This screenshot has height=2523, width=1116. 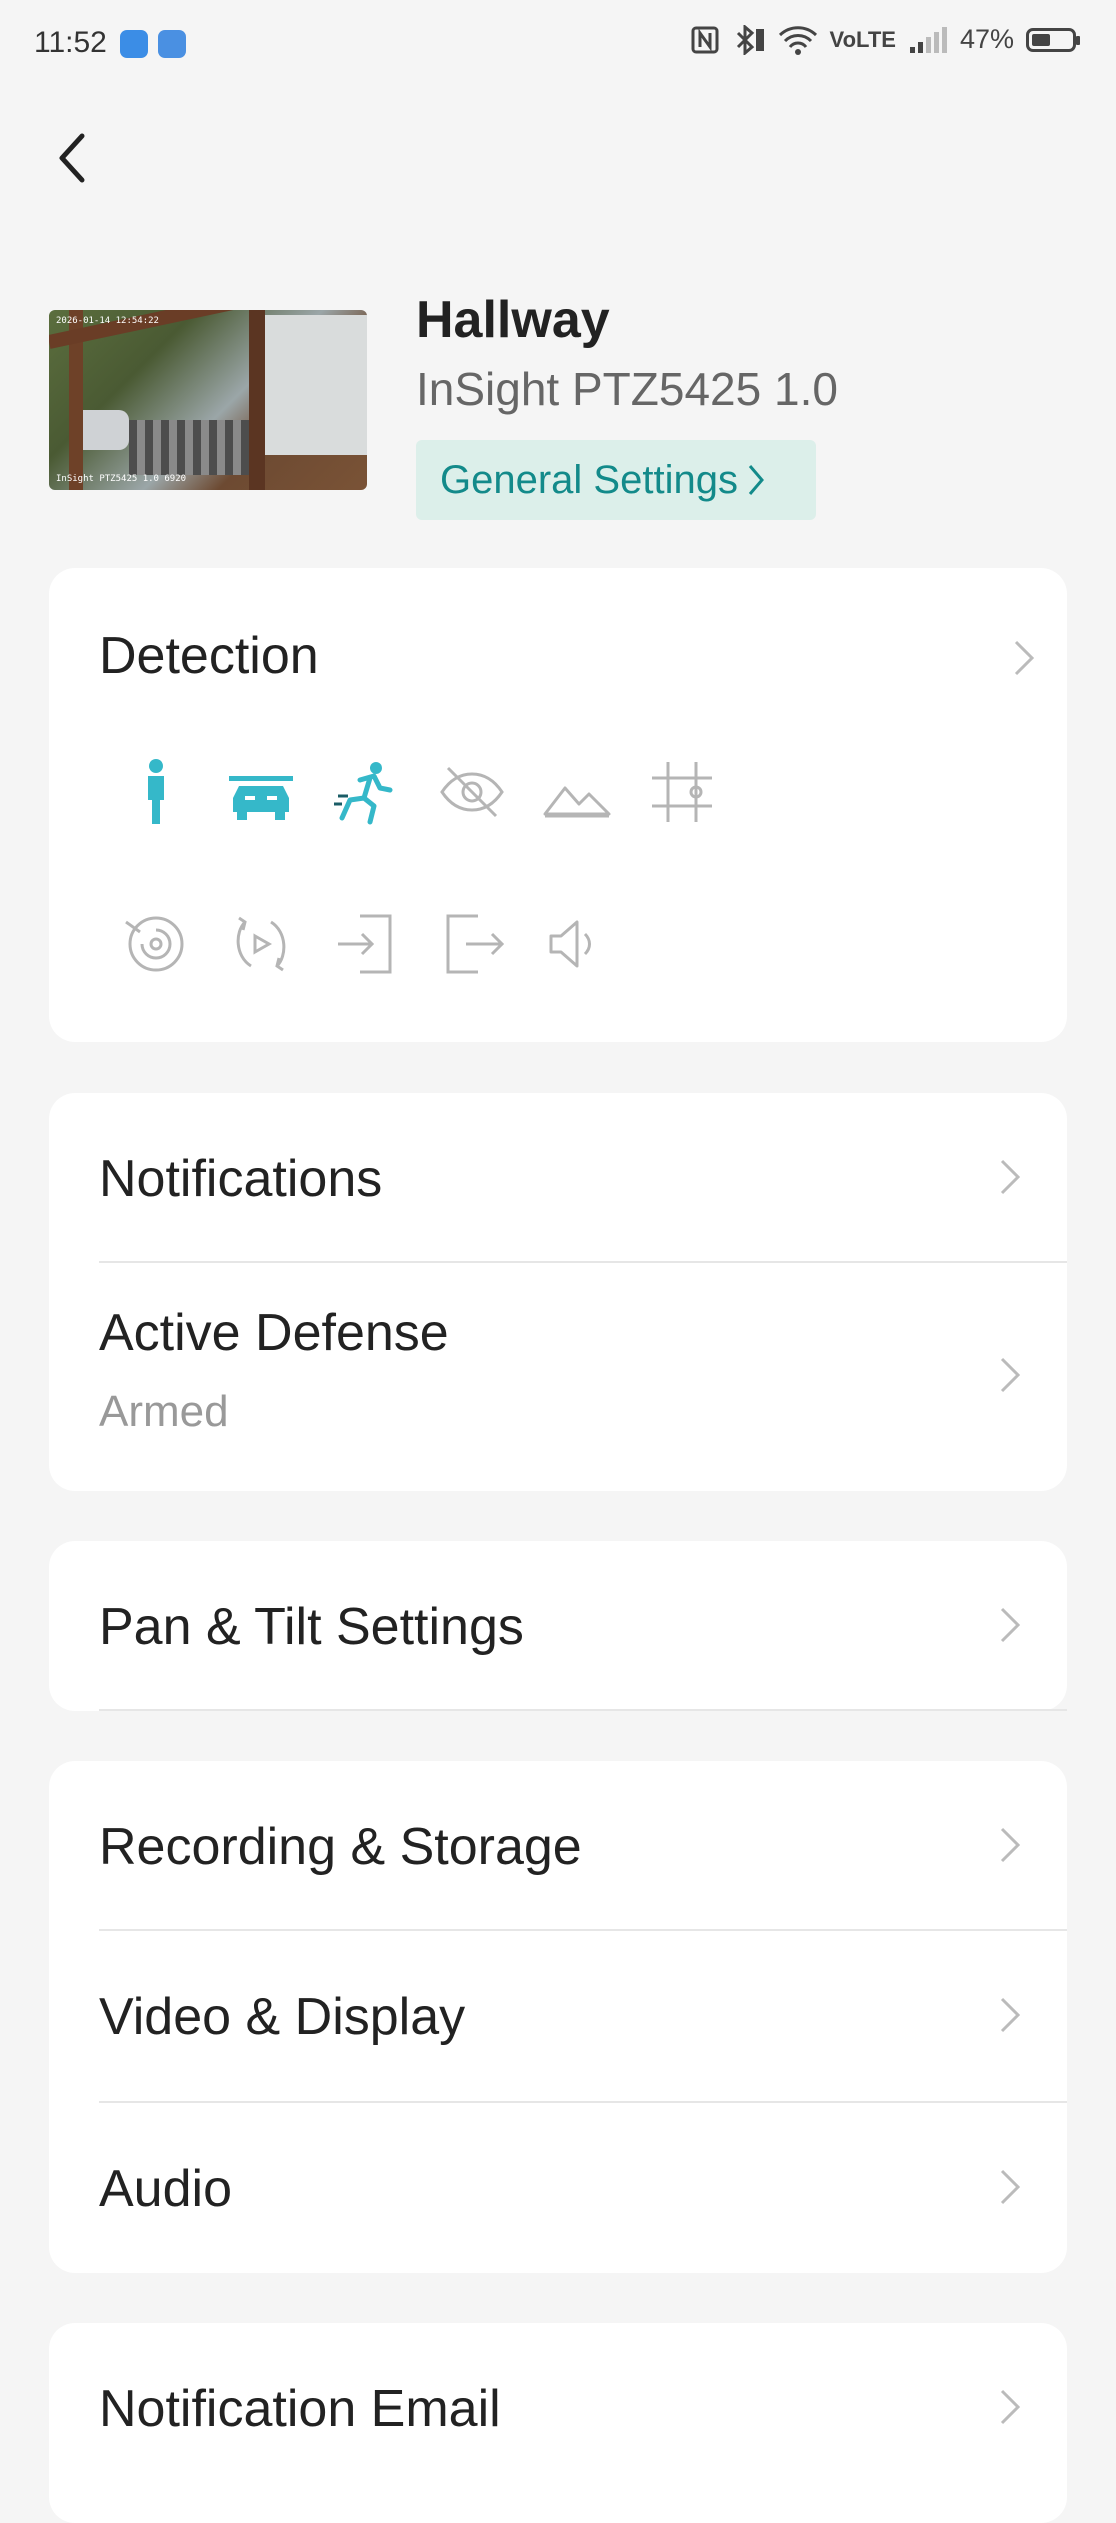 I want to click on thumbnail-timestamp: 2026-01-14 12:54:22, so click(x=107, y=321).